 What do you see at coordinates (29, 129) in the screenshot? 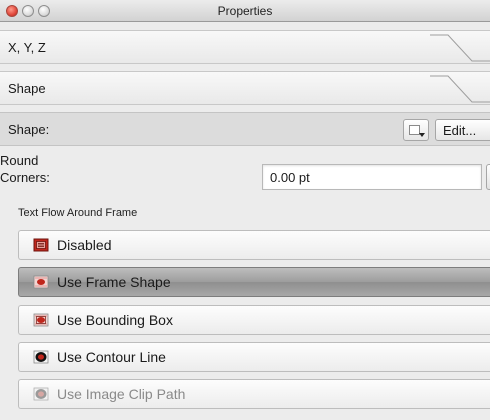
I see `shape-label: Shape:` at bounding box center [29, 129].